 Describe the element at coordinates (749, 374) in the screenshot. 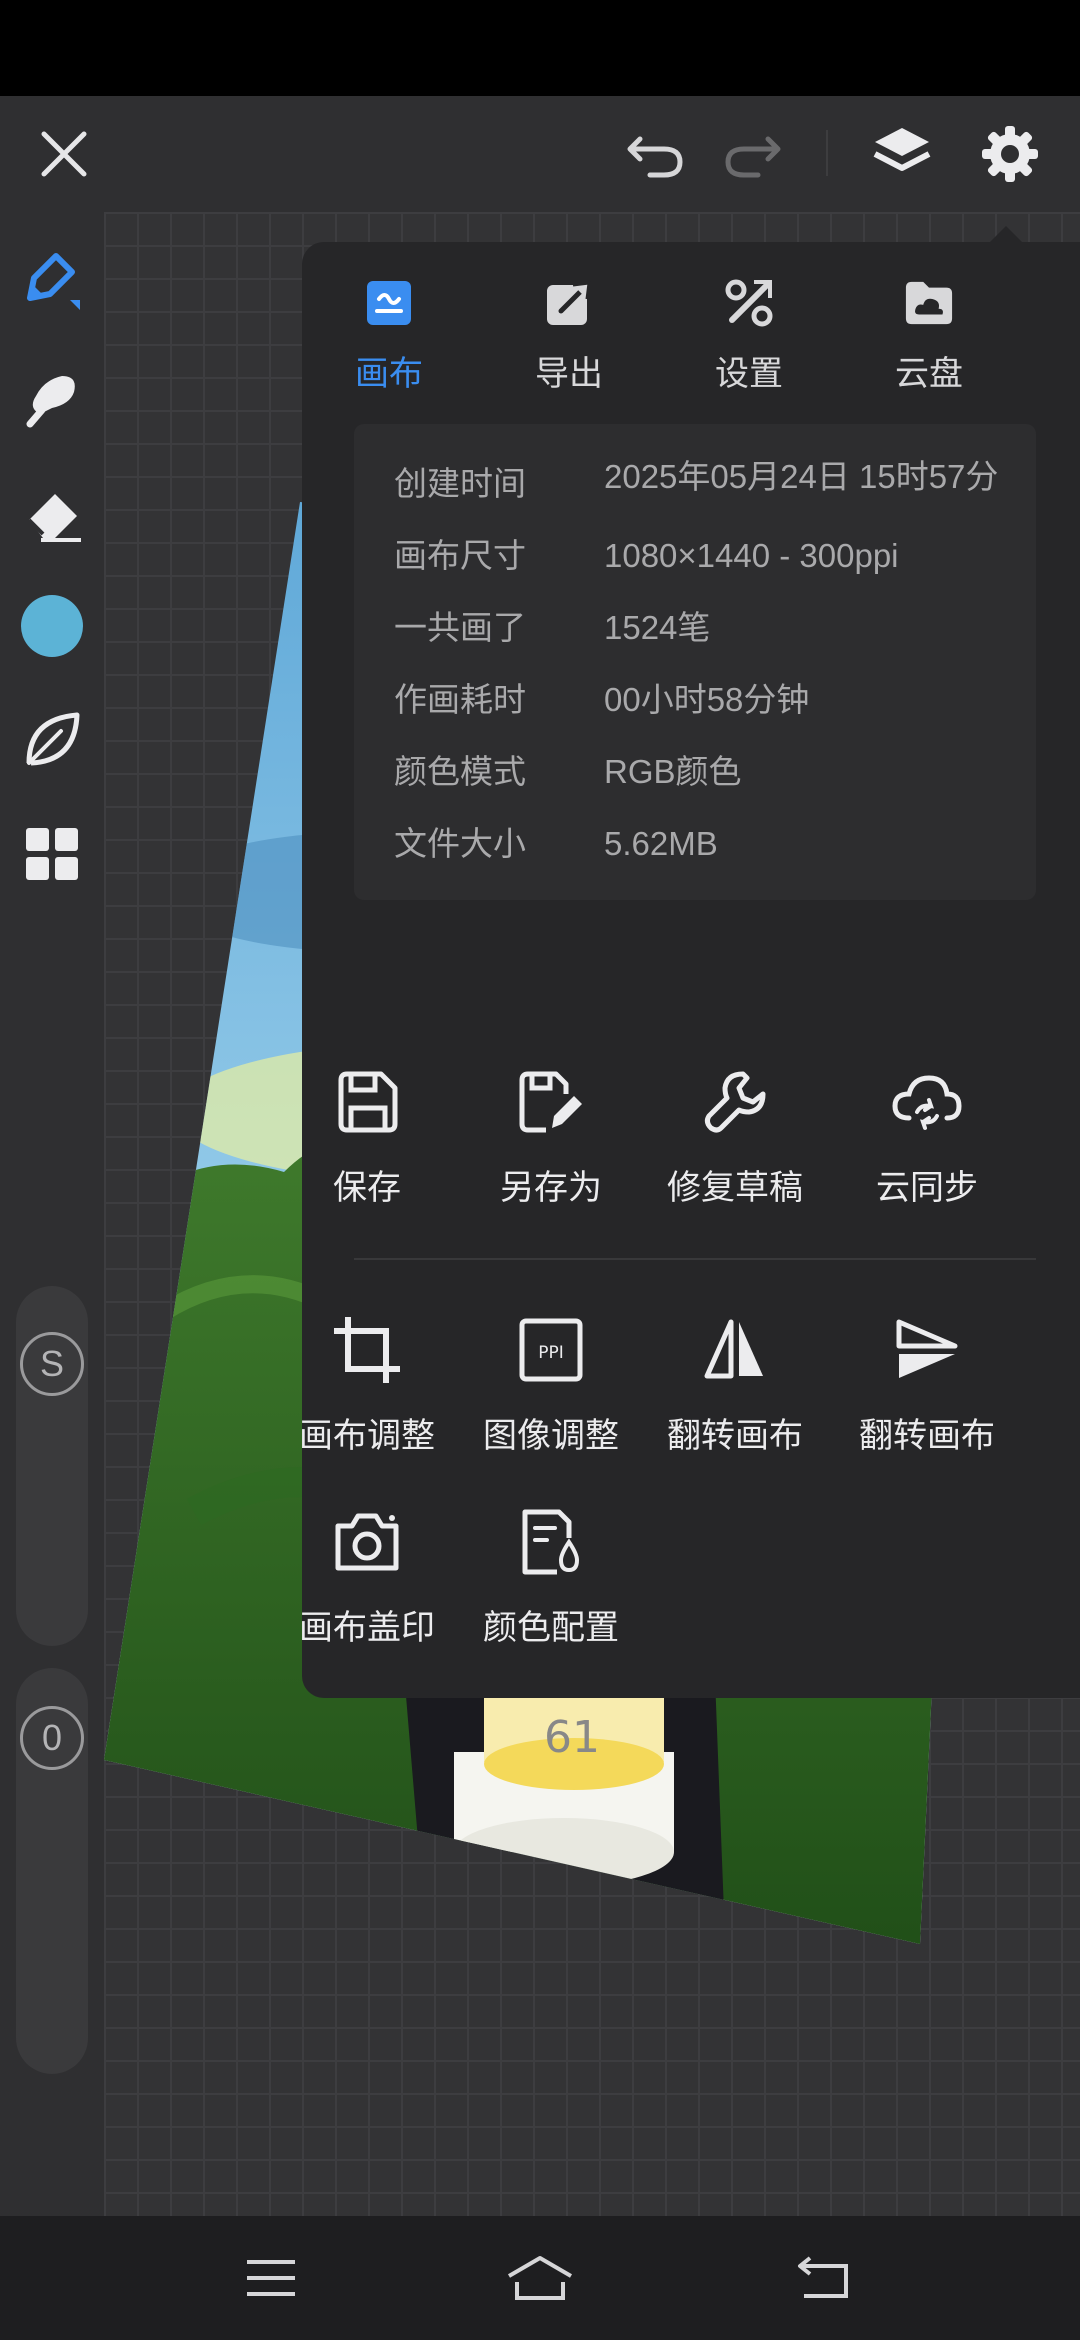

I see `tab-settings-label: 设置` at that location.